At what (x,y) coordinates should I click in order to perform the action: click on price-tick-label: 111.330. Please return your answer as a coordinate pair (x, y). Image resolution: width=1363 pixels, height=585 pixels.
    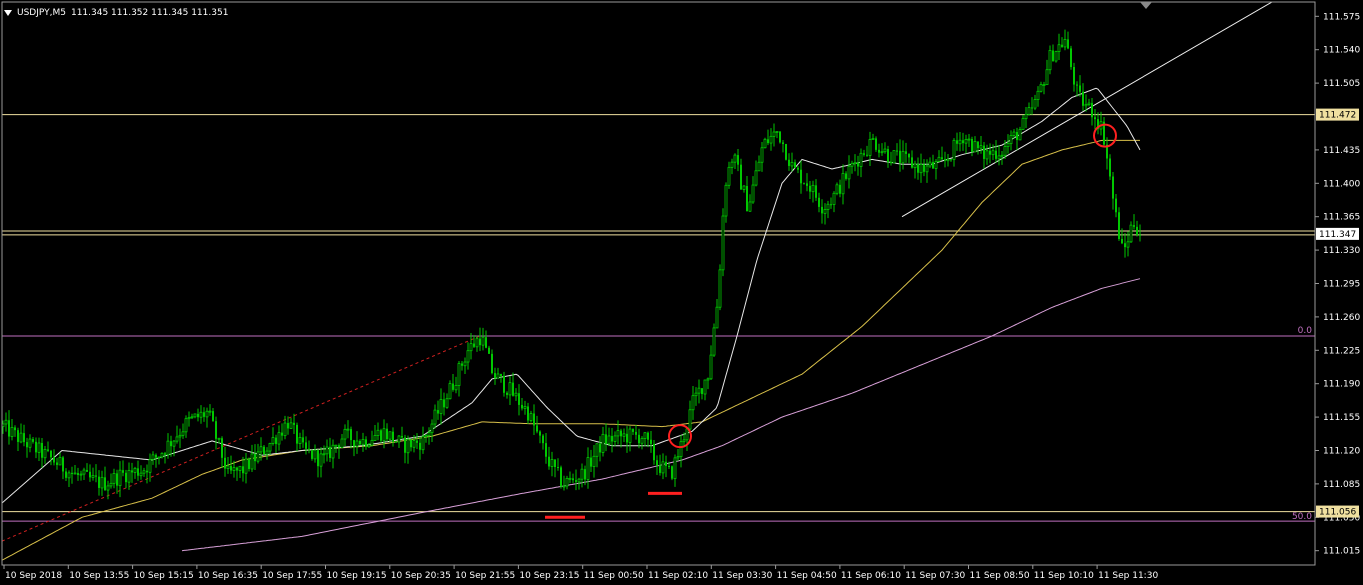
    Looking at the image, I should click on (1341, 251).